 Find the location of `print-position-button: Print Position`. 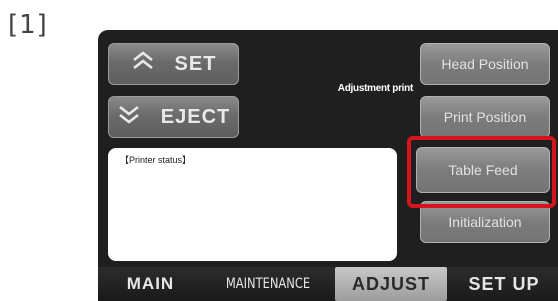

print-position-button: Print Position is located at coordinates (485, 117).